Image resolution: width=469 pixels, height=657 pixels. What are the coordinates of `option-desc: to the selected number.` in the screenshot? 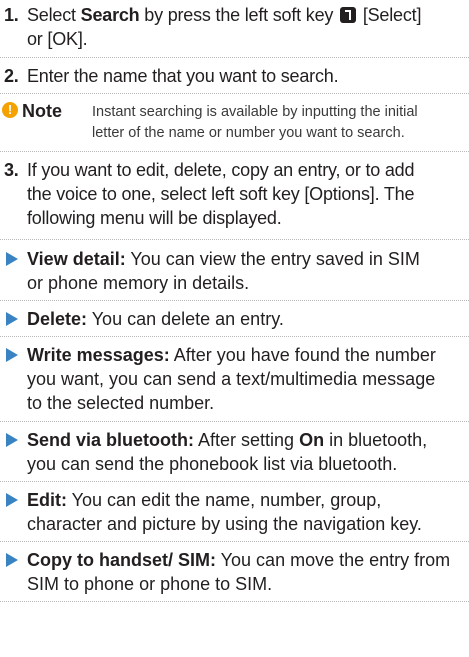 It's located at (121, 403).